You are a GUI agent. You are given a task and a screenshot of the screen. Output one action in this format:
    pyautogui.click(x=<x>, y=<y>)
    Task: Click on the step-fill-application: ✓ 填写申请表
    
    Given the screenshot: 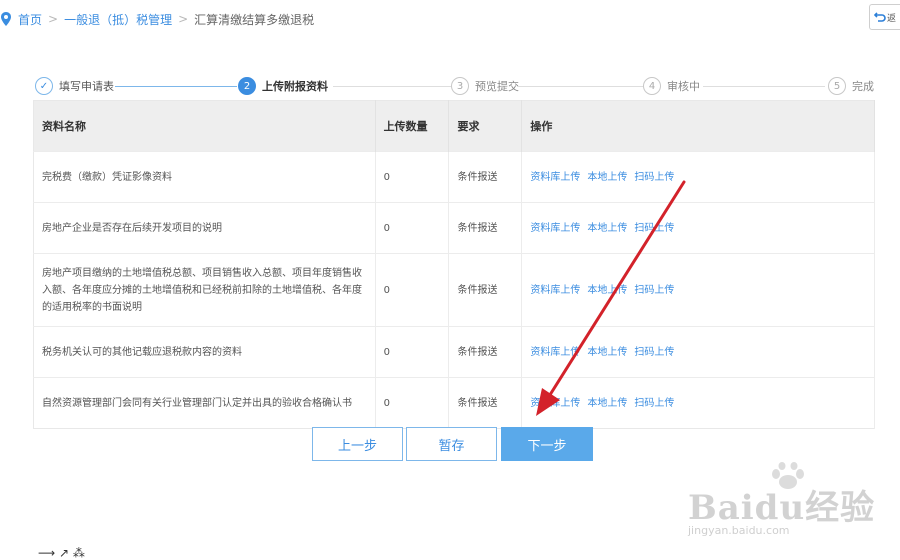 What is the action you would take?
    pyautogui.click(x=74, y=86)
    